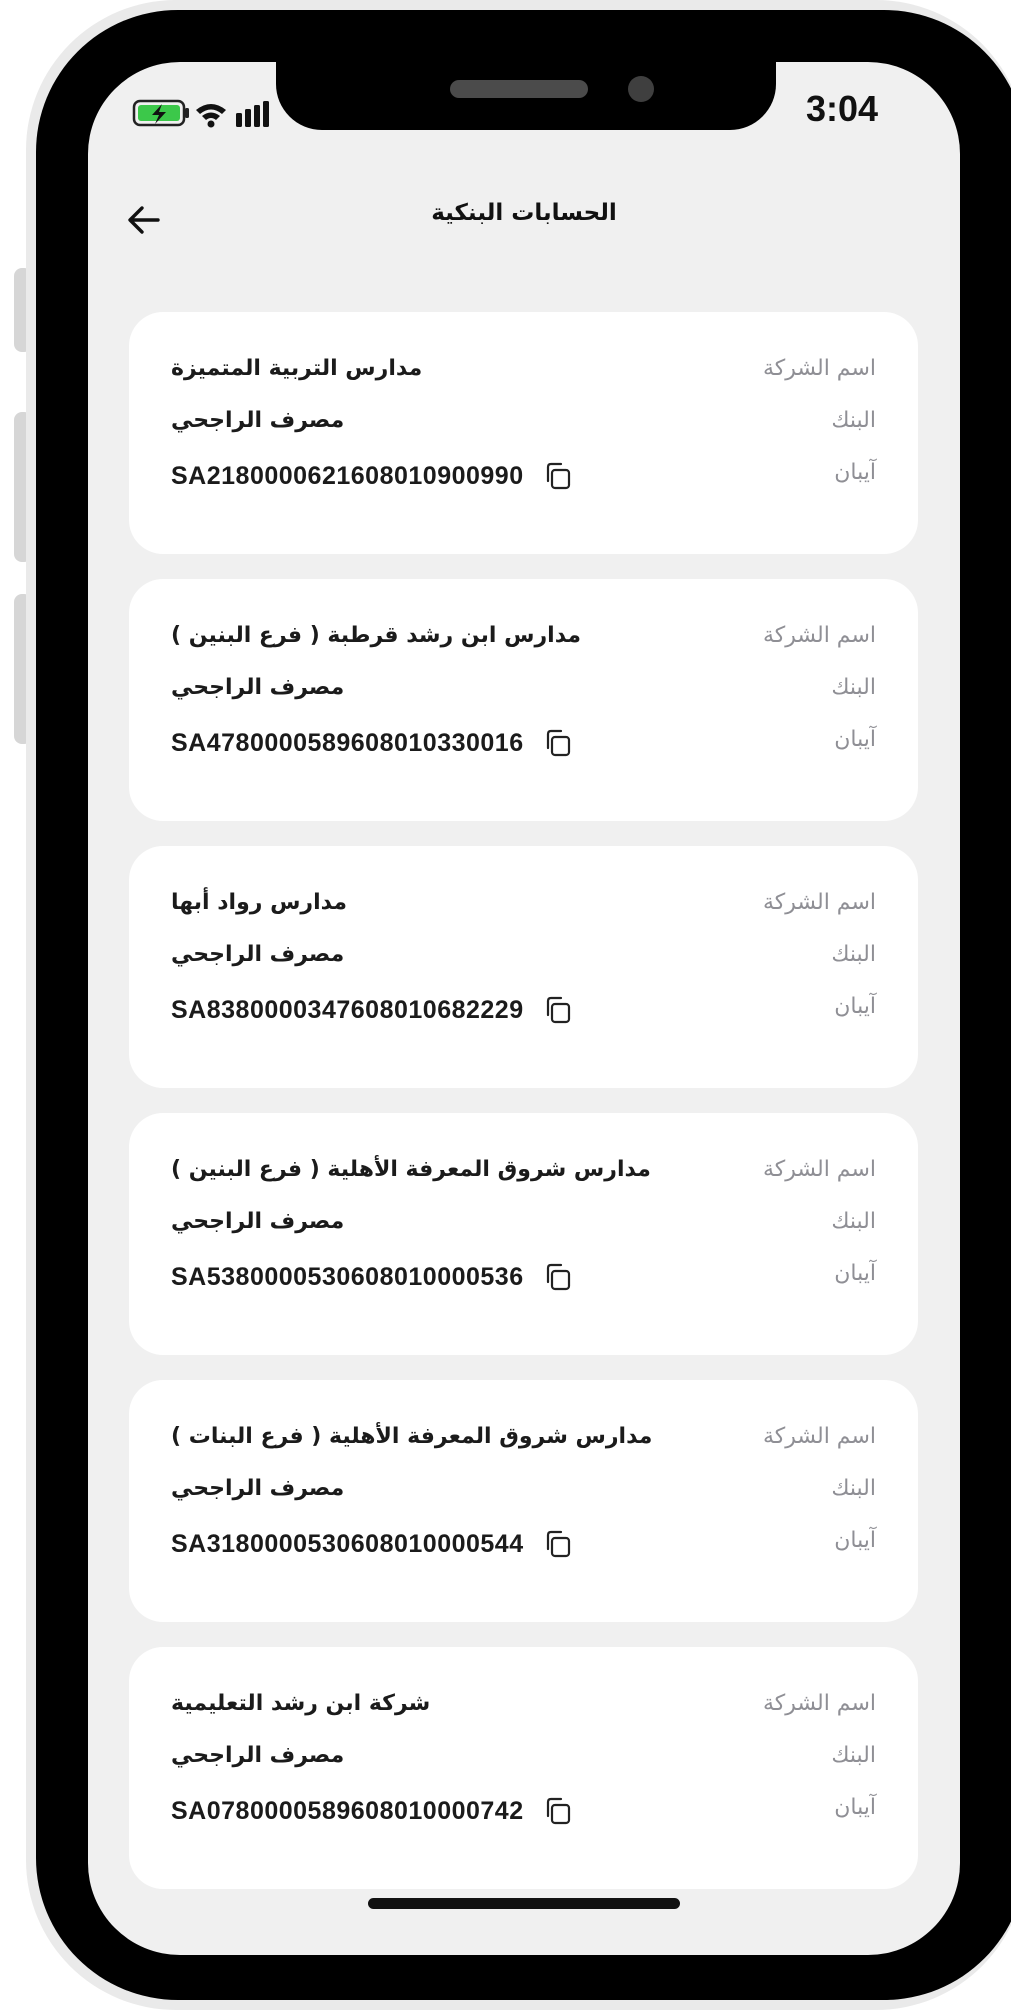  What do you see at coordinates (252, 114) in the screenshot?
I see `signal-icon` at bounding box center [252, 114].